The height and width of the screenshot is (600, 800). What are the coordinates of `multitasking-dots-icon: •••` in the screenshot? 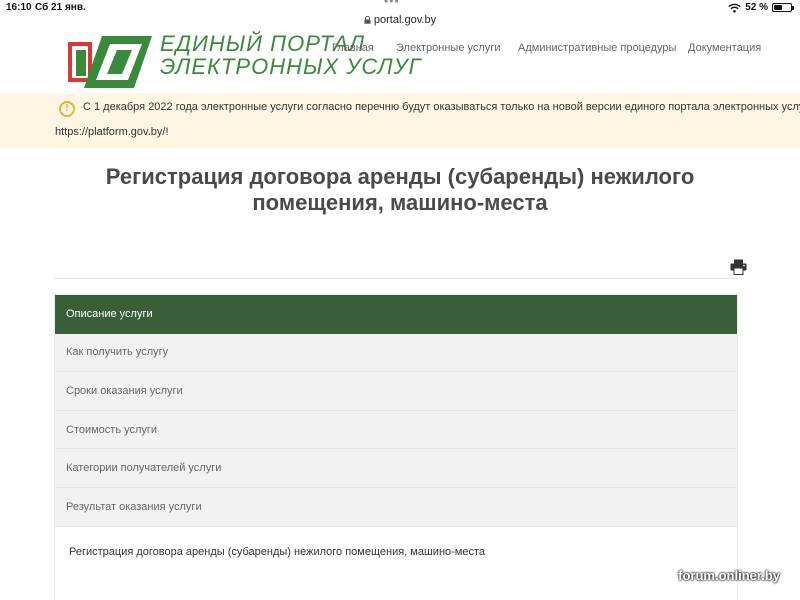 It's located at (392, 4).